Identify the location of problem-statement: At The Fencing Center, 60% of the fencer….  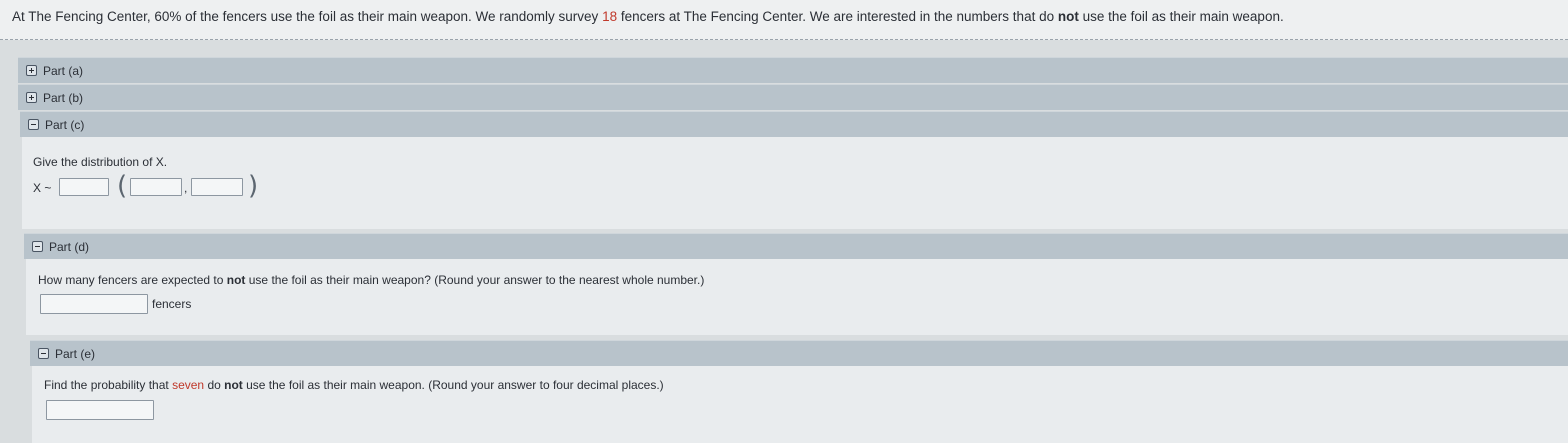
(784, 20).